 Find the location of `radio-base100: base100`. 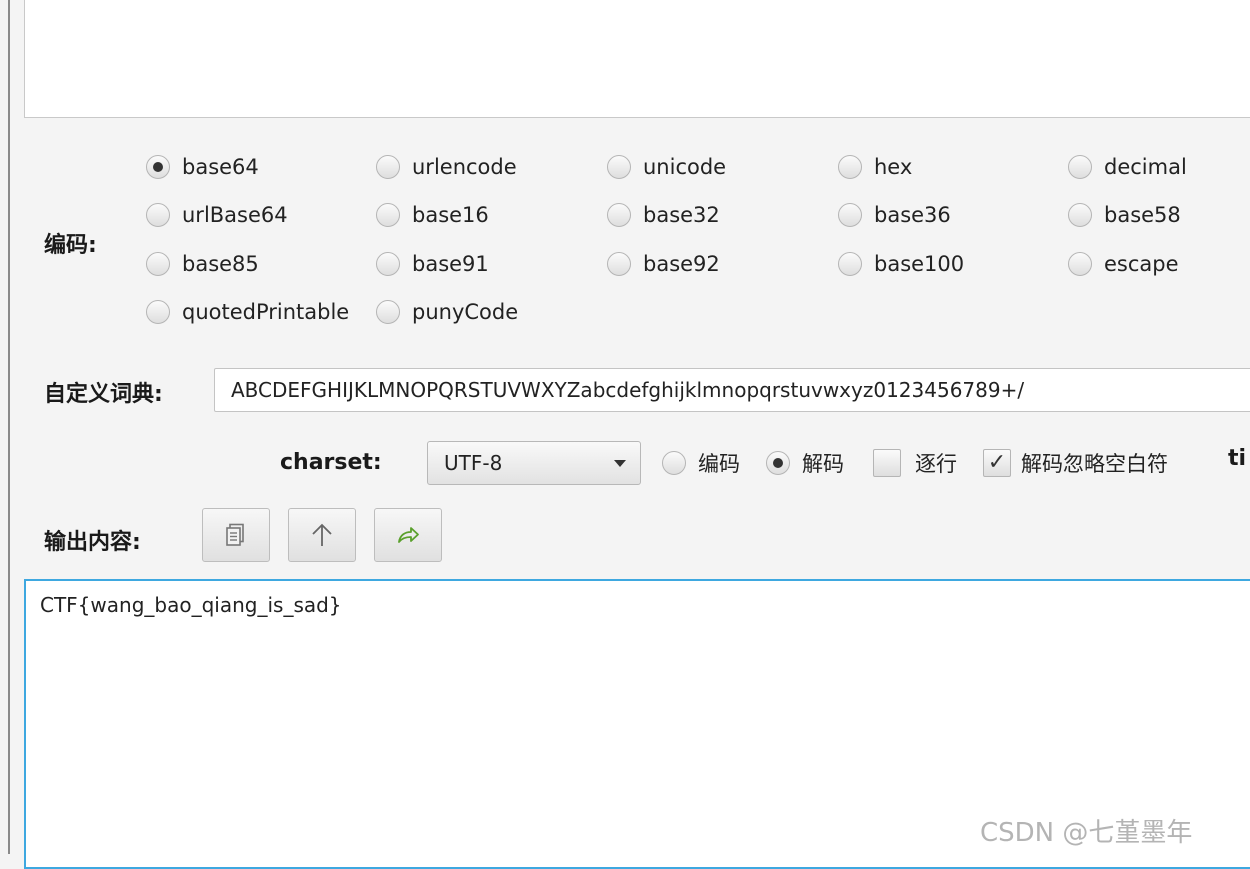

radio-base100: base100 is located at coordinates (901, 264).